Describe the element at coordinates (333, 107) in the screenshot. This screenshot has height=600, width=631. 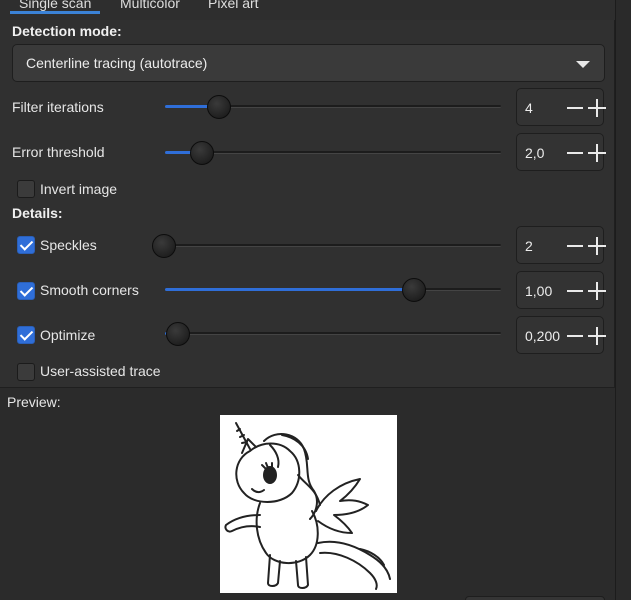
I see `filter-iterations-slider` at that location.